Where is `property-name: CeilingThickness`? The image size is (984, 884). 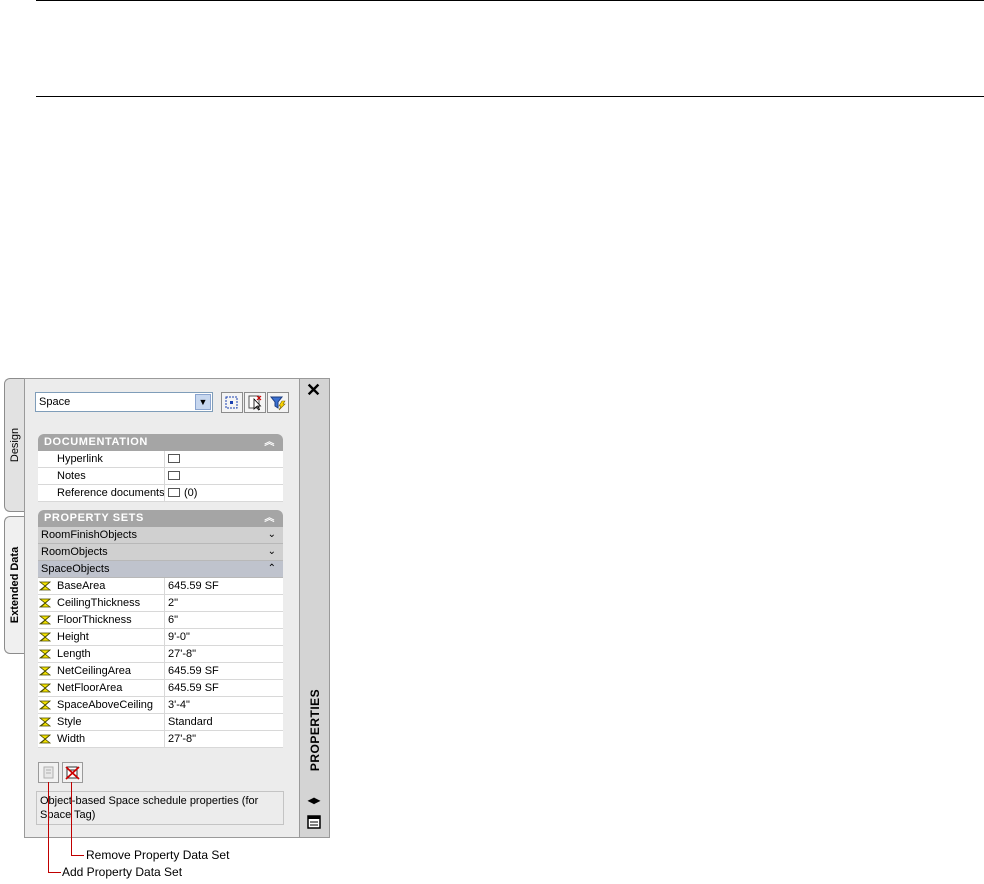 property-name: CeilingThickness is located at coordinates (99, 603).